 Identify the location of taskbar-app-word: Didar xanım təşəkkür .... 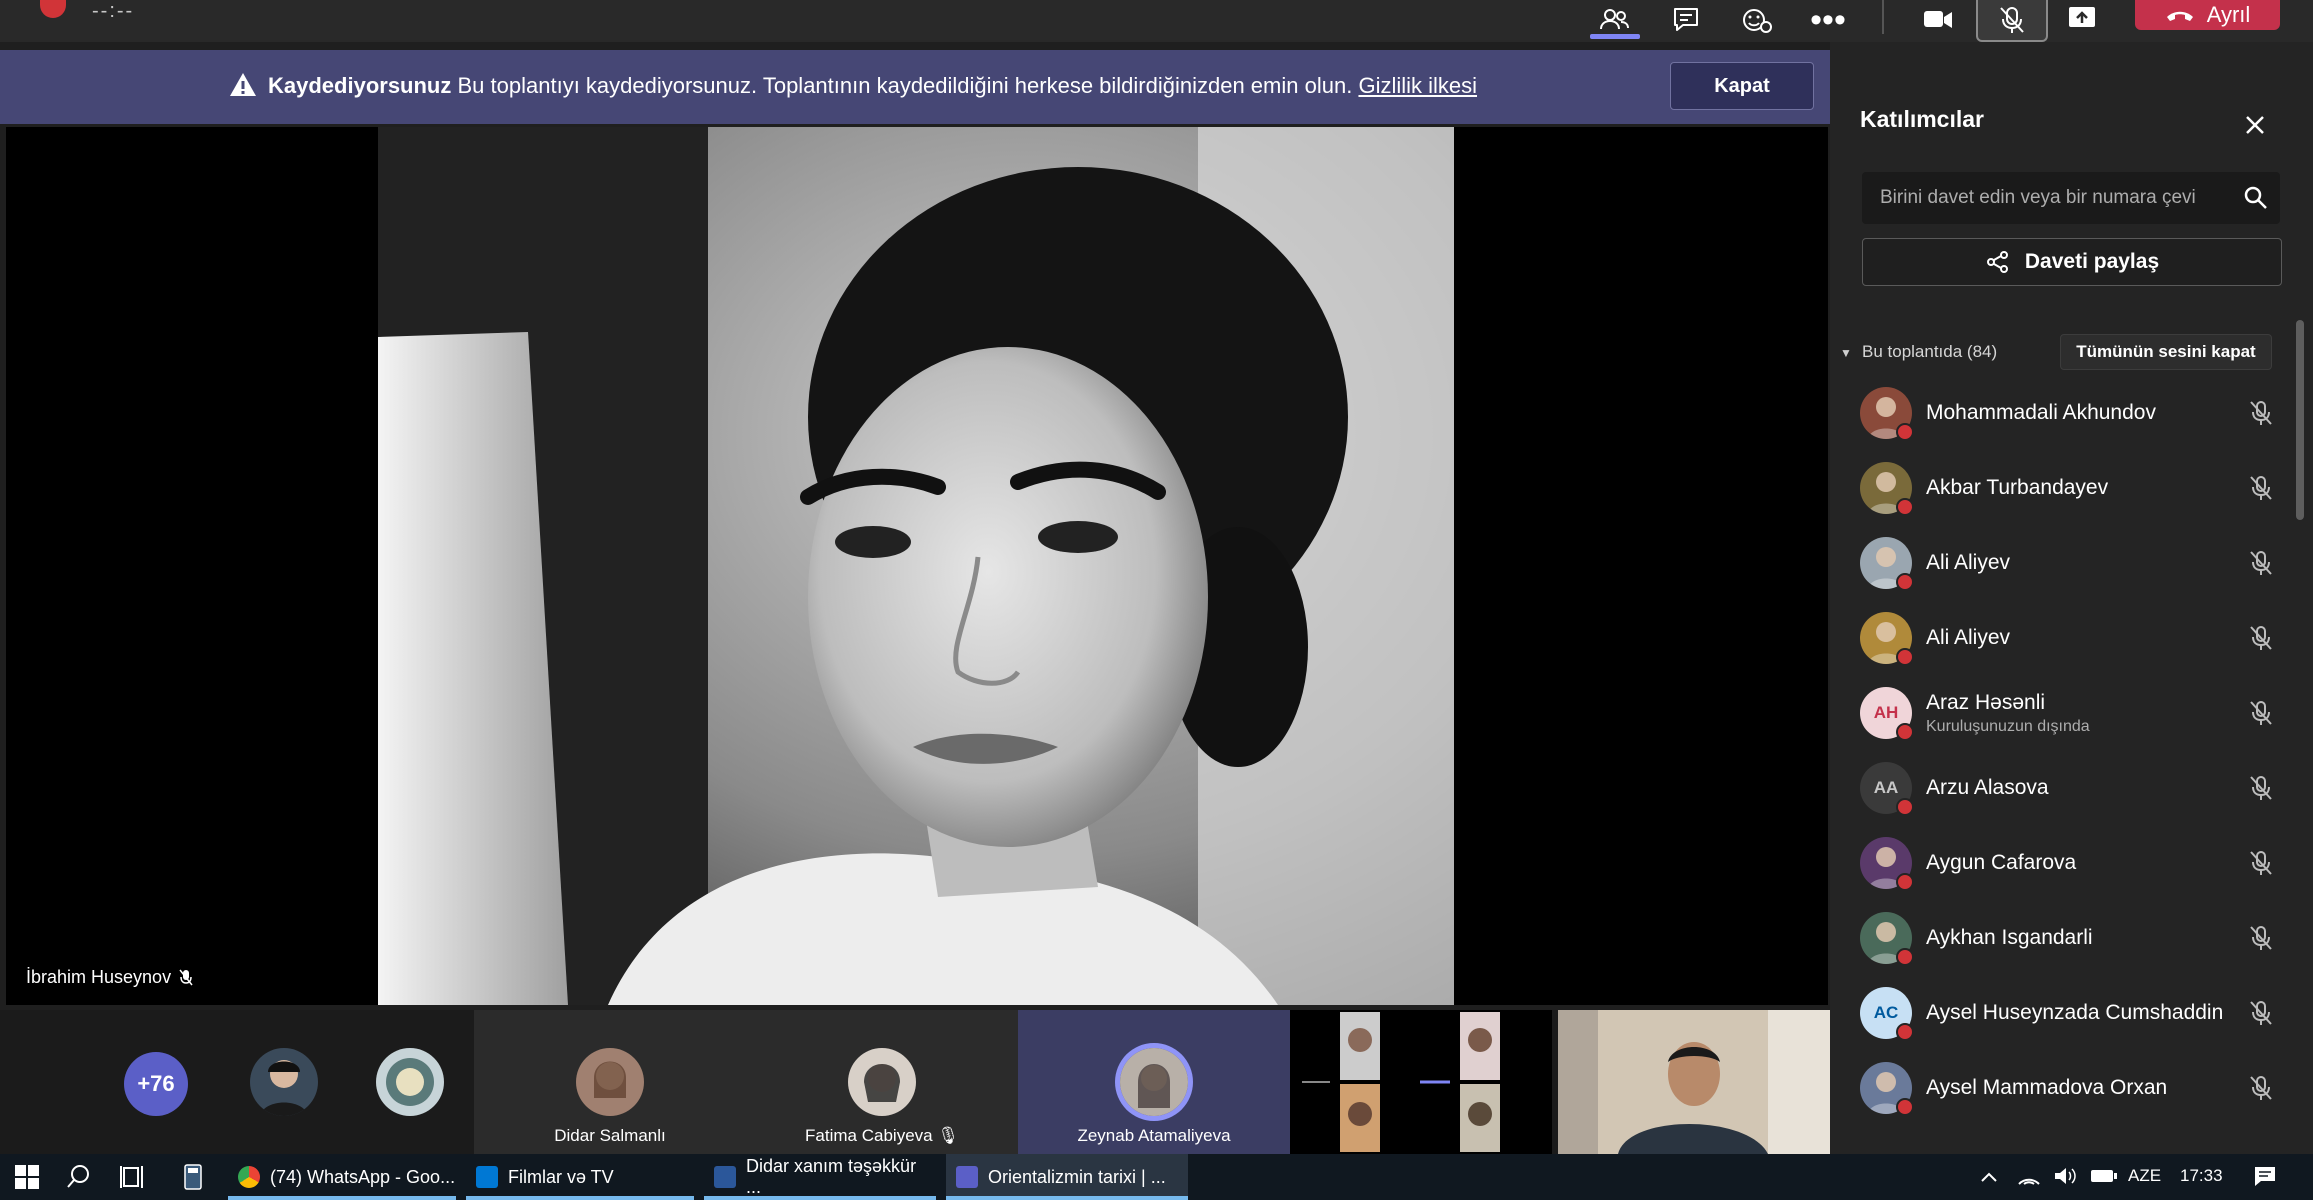
(820, 1177).